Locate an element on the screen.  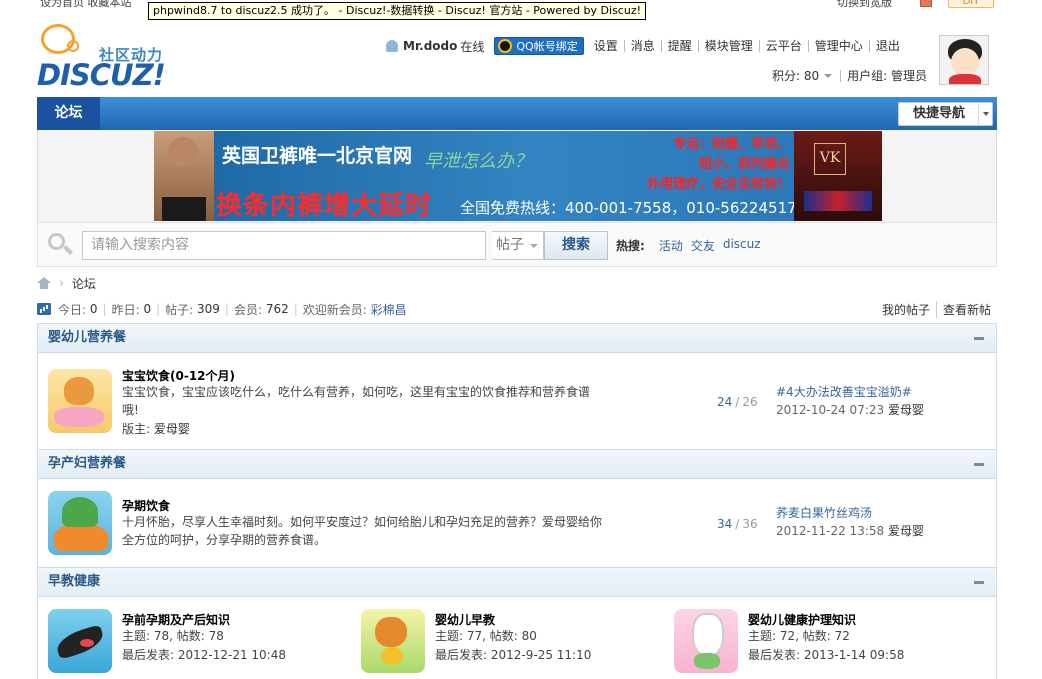
last-post-time: 2012-10-24 07:23 is located at coordinates (830, 410).